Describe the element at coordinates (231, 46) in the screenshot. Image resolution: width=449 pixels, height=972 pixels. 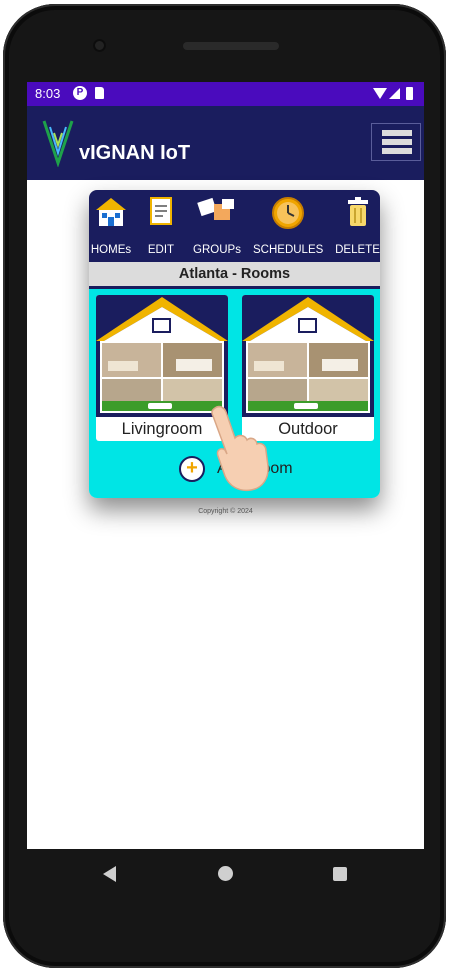
I see `earpiece-speaker` at that location.